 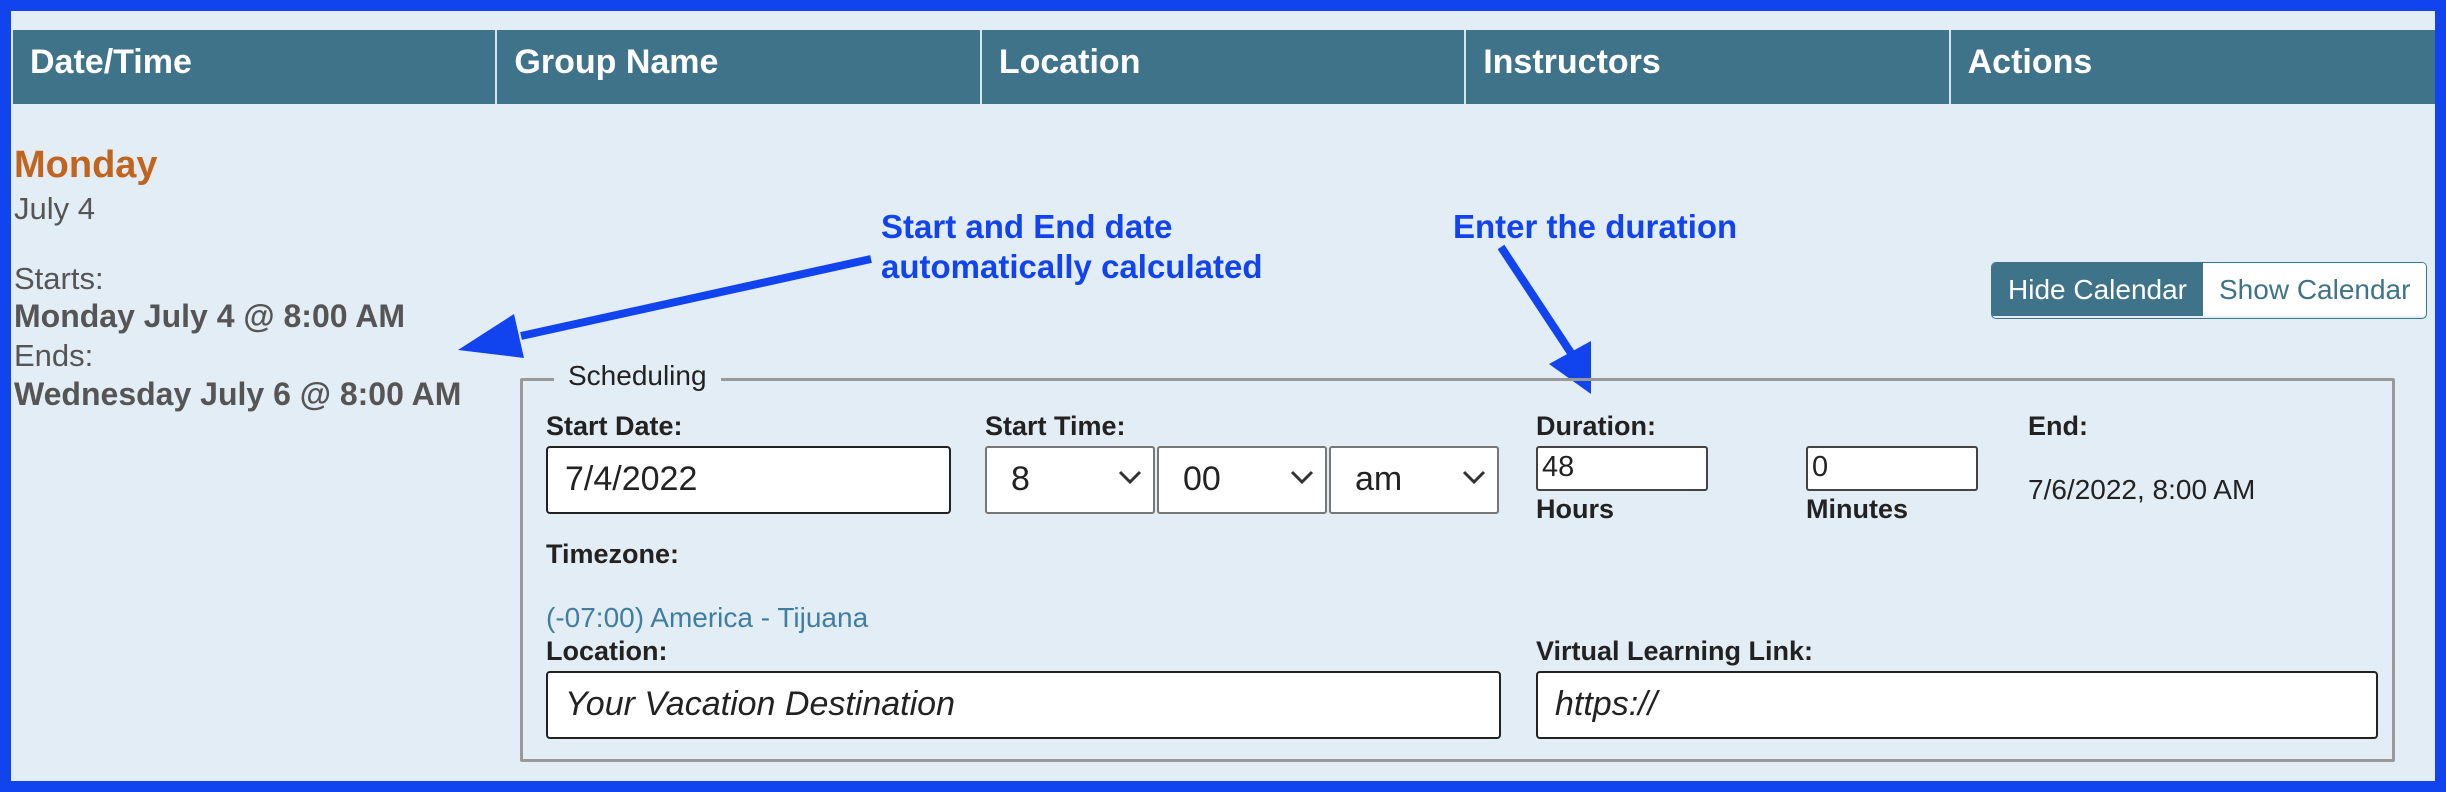 I want to click on column-header-datetime: Date/Time, so click(x=255, y=67).